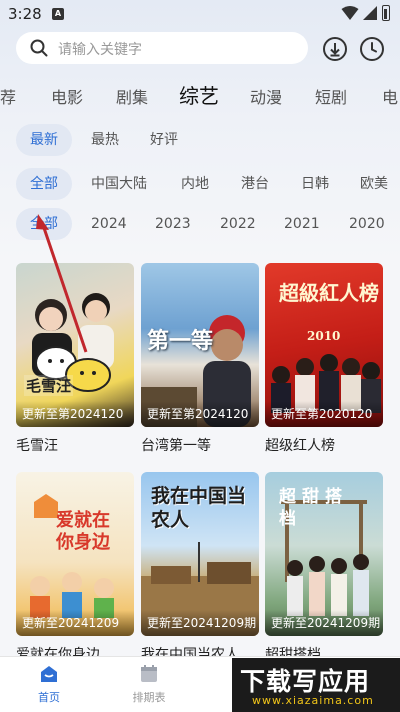  Describe the element at coordinates (302, 224) in the screenshot. I see `year-2021: 2021` at that location.